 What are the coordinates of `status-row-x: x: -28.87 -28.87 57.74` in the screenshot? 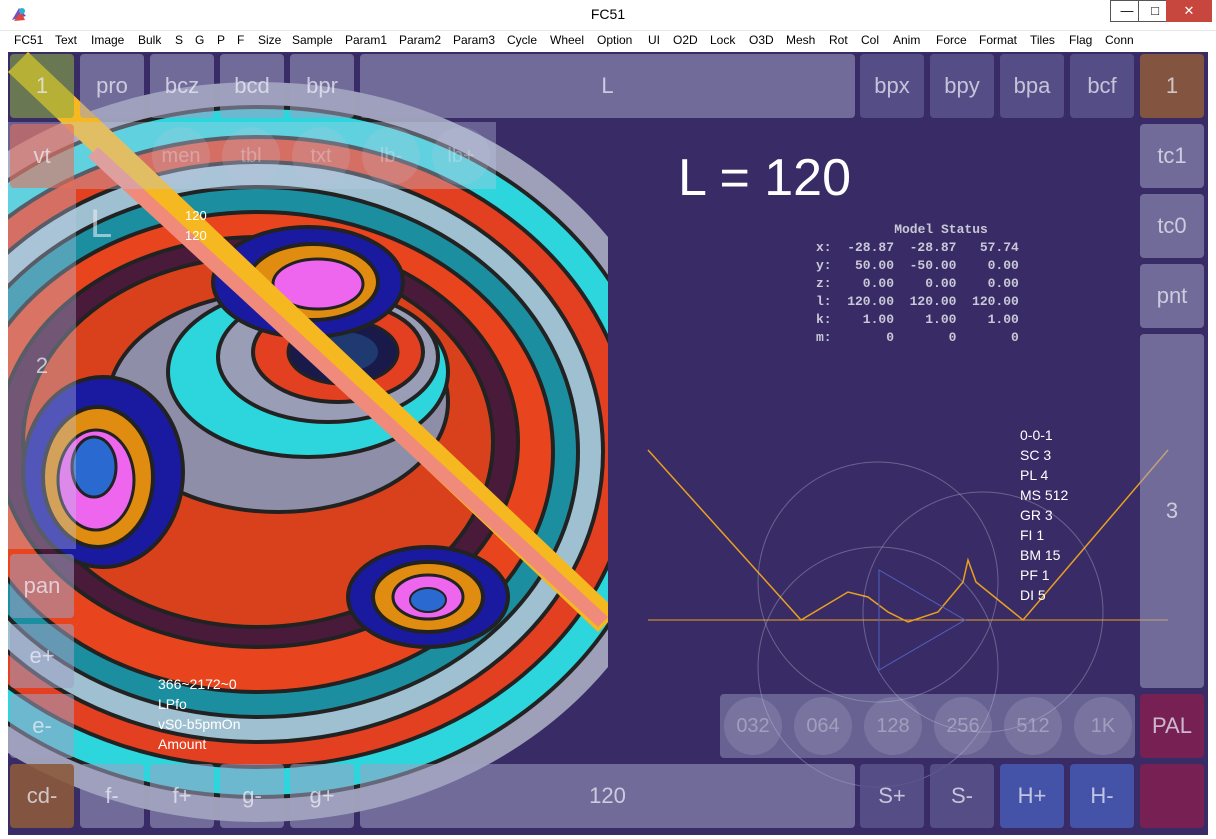 It's located at (917, 247).